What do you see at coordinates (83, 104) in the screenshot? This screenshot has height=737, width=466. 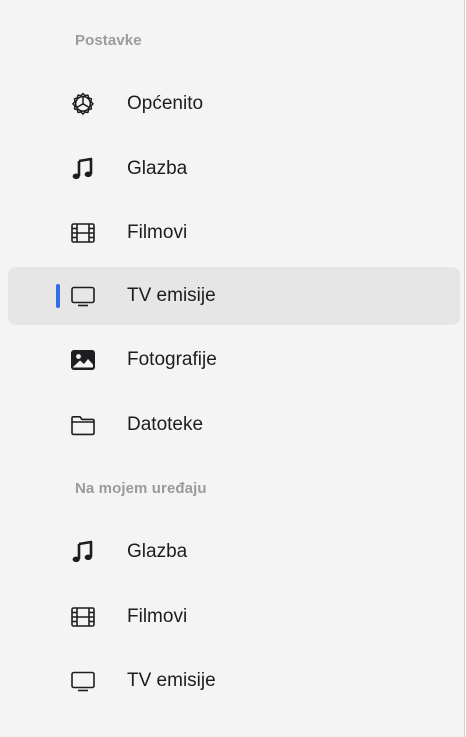 I see `gear-icon` at bounding box center [83, 104].